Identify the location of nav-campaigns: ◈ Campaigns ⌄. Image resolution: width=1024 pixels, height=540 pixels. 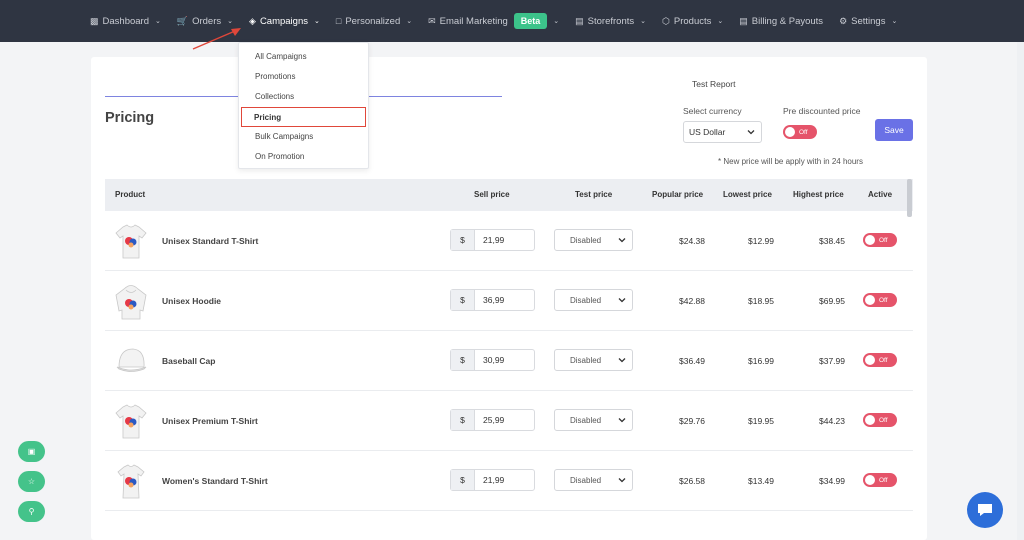
(284, 21).